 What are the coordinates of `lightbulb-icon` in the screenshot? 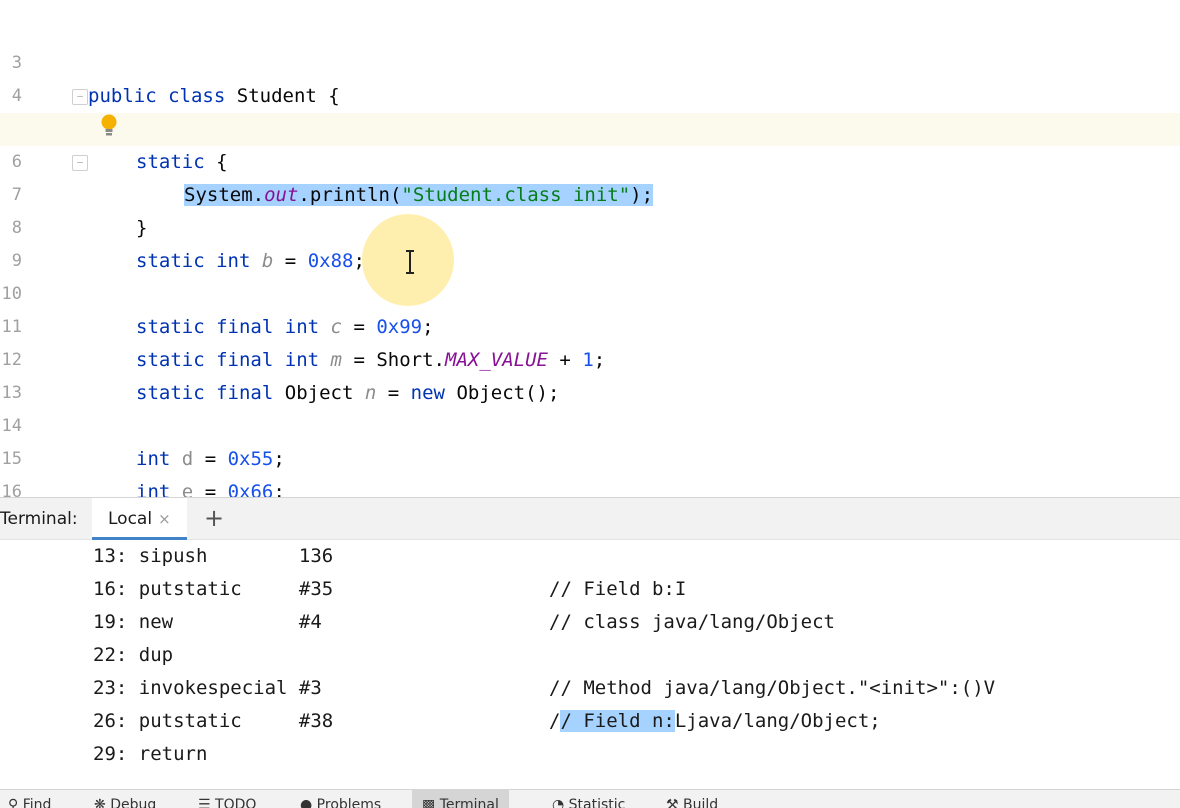 It's located at (109, 126).